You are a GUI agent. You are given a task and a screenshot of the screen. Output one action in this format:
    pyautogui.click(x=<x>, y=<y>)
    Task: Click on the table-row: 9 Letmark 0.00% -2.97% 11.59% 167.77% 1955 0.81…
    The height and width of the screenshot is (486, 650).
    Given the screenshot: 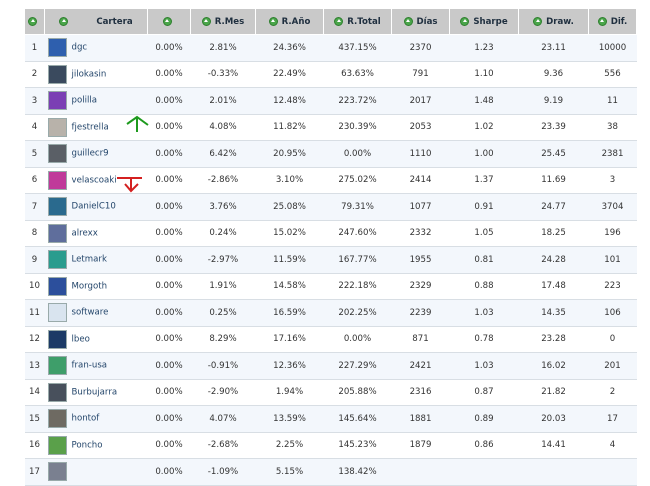 What is the action you would take?
    pyautogui.click(x=330, y=260)
    